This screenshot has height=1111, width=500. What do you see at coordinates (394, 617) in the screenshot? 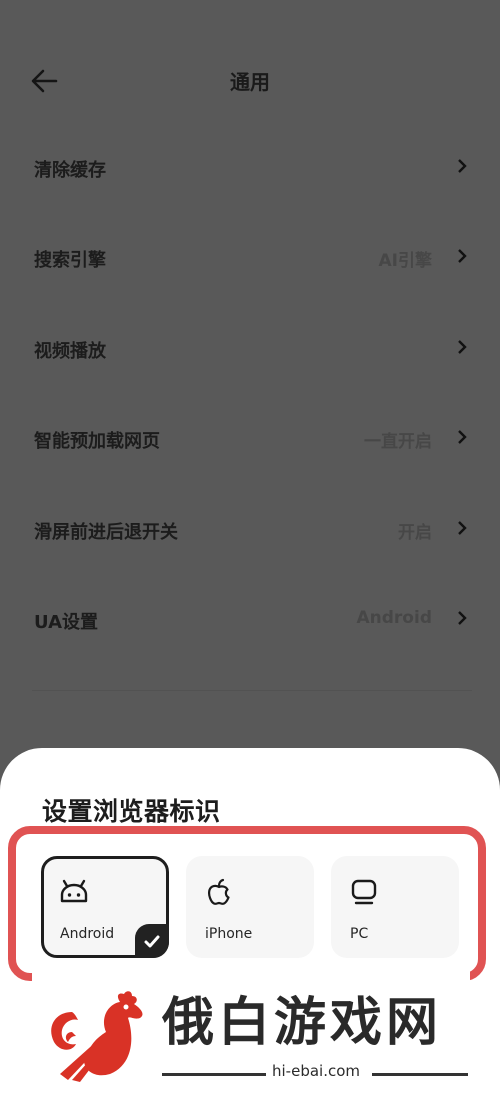
I see `row-value: Android` at bounding box center [394, 617].